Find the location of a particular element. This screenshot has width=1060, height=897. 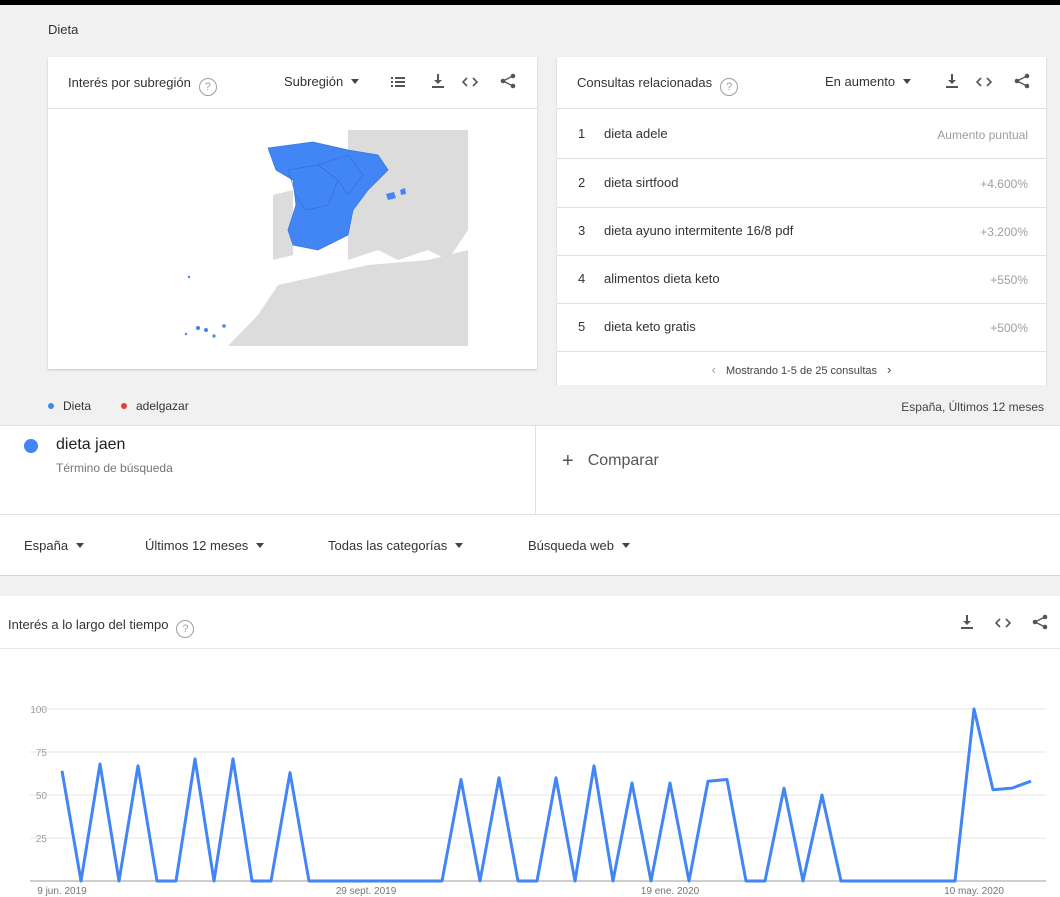

query-row: 4 alimentos dieta keto +550% is located at coordinates (801, 280).